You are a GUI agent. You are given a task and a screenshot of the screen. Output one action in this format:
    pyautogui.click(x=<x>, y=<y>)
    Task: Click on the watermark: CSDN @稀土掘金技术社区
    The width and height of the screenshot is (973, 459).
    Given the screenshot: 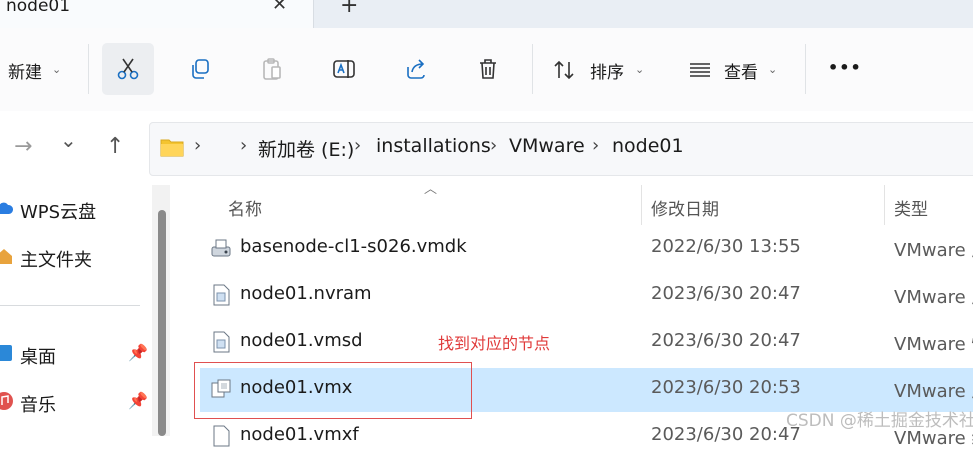 What is the action you would take?
    pyautogui.click(x=879, y=421)
    